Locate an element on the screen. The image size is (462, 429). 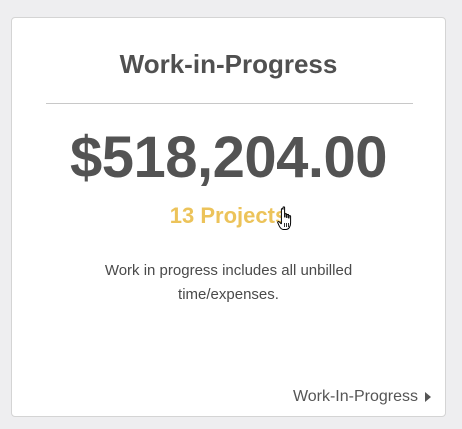
title-divider is located at coordinates (229, 103).